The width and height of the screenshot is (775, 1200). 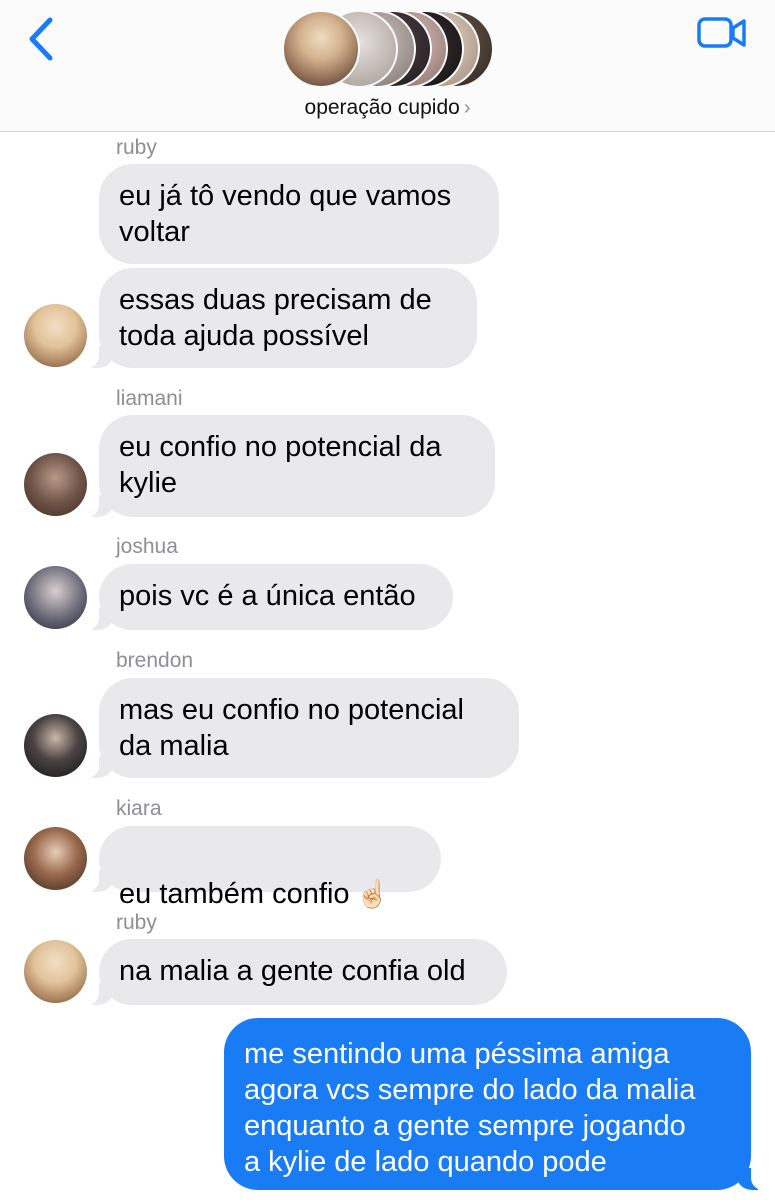 I want to click on conversation-header: operação cupido ›, so click(x=387, y=66).